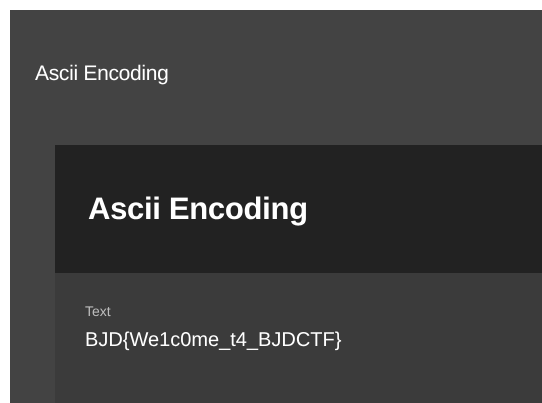 Image resolution: width=542 pixels, height=403 pixels. Describe the element at coordinates (213, 340) in the screenshot. I see `field-value: BJD{We1c0me_t4_BJDCTF}` at that location.